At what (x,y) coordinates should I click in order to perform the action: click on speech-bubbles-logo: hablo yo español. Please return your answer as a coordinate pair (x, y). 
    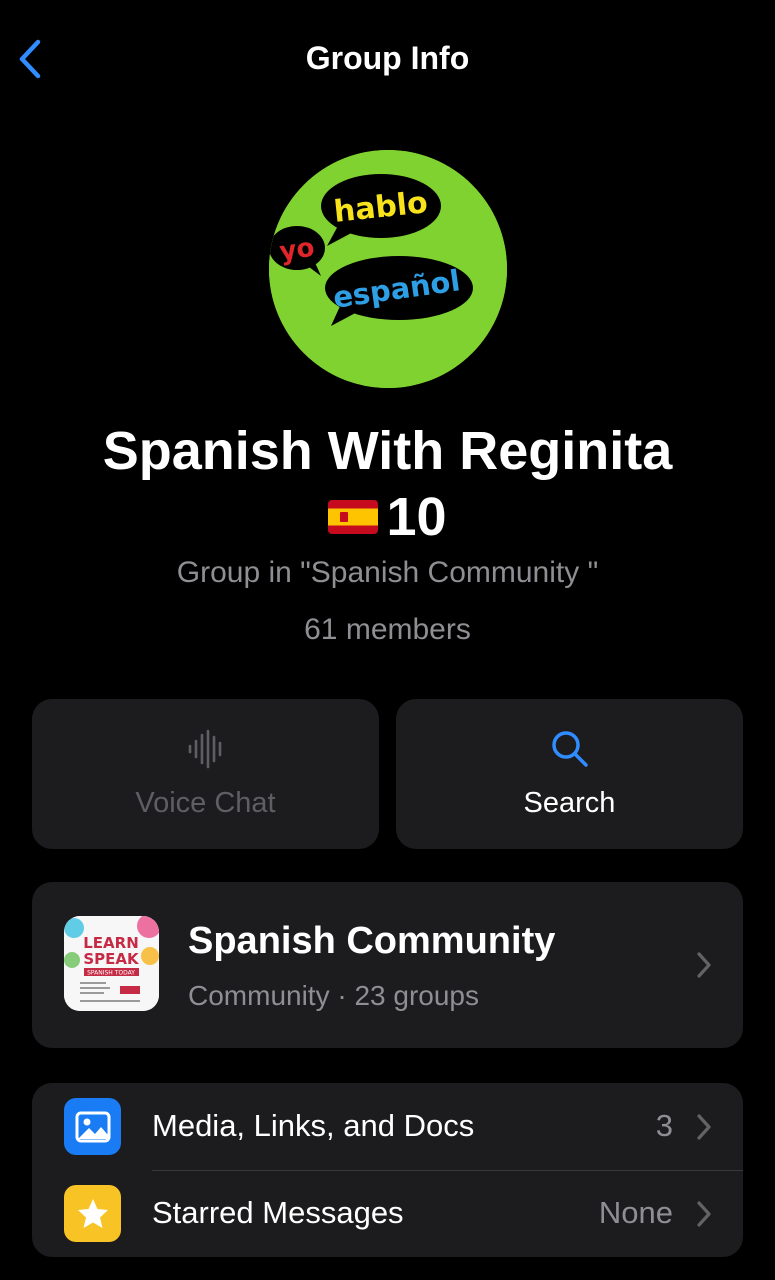
    Looking at the image, I should click on (388, 269).